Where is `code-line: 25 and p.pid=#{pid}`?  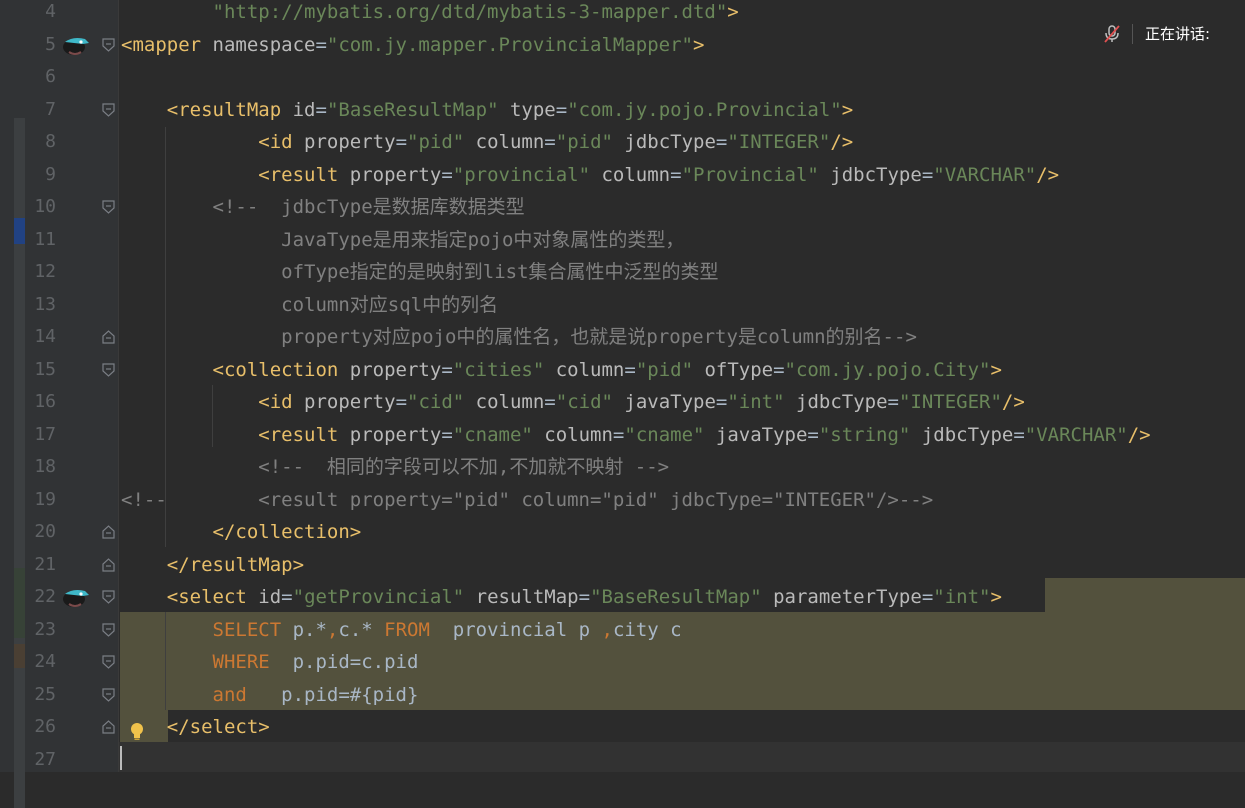
code-line: 25 and p.pid=#{pid} is located at coordinates (622, 695).